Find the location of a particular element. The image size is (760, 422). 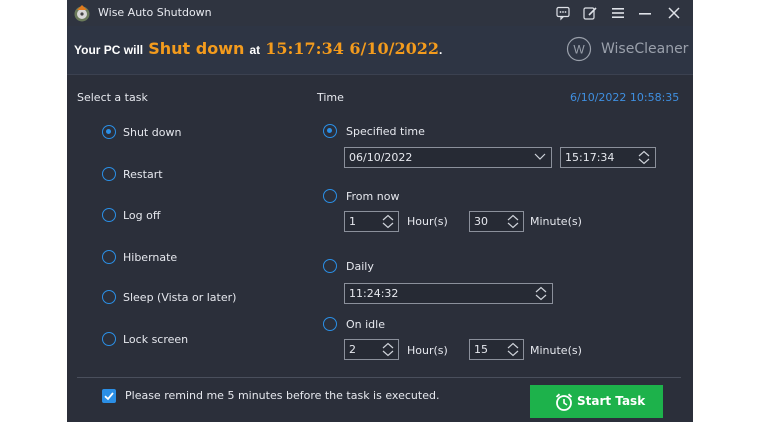

radio-specified-time is located at coordinates (330, 131).